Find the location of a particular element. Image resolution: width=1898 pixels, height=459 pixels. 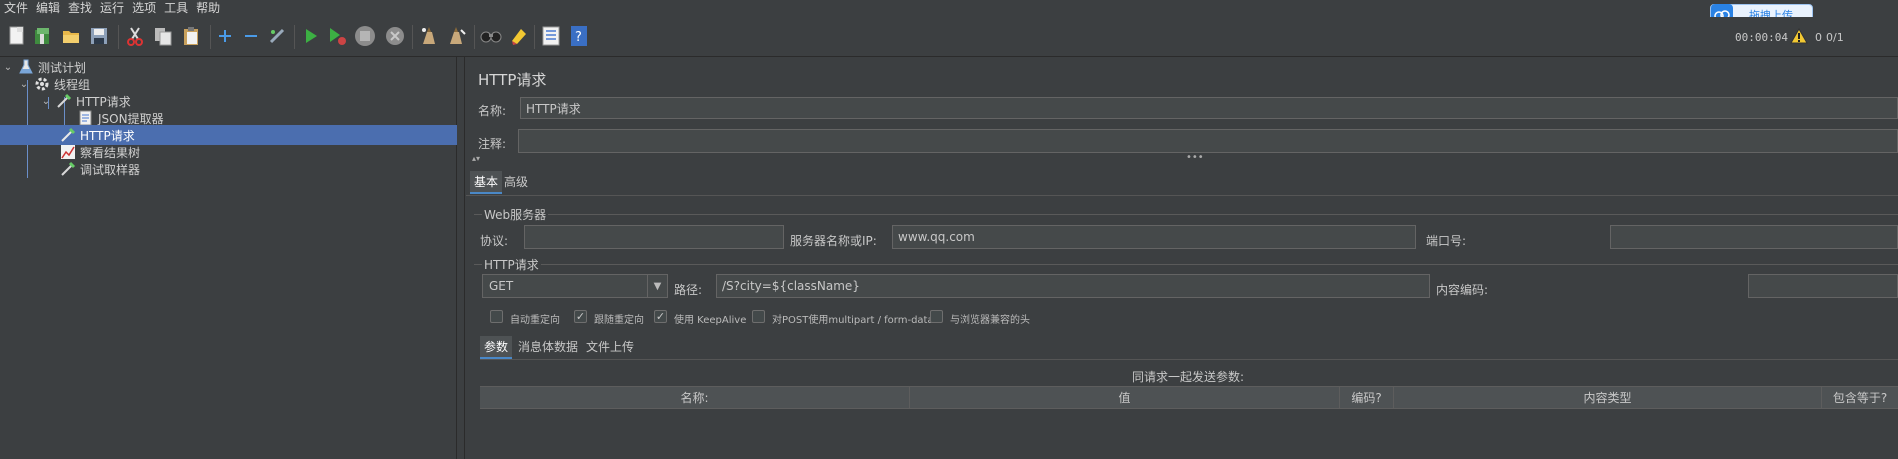

templates-icon is located at coordinates (43, 36).